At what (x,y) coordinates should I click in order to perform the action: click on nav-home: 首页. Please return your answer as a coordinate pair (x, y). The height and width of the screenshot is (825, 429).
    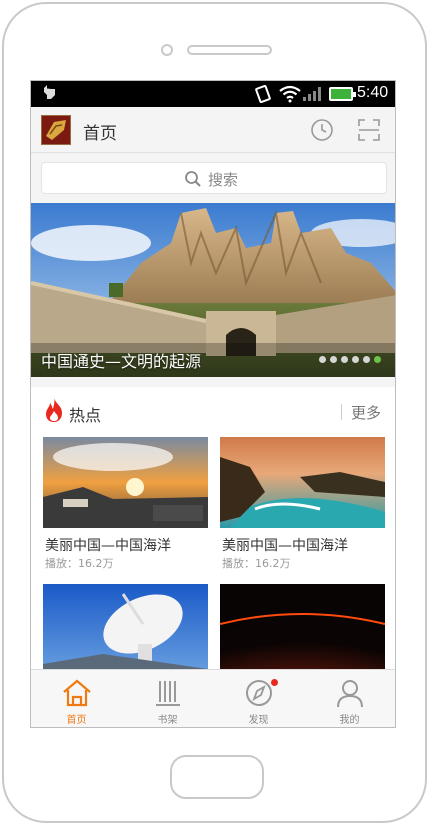
    Looking at the image, I should click on (76, 698).